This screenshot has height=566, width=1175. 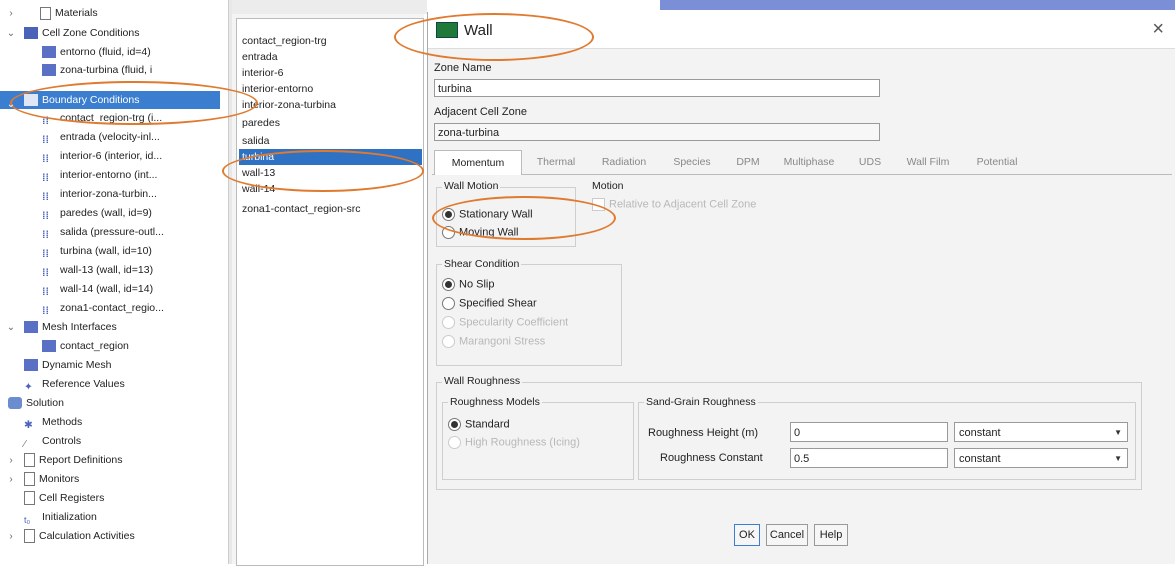 I want to click on zone-list-item: wall-13, so click(x=330, y=173).